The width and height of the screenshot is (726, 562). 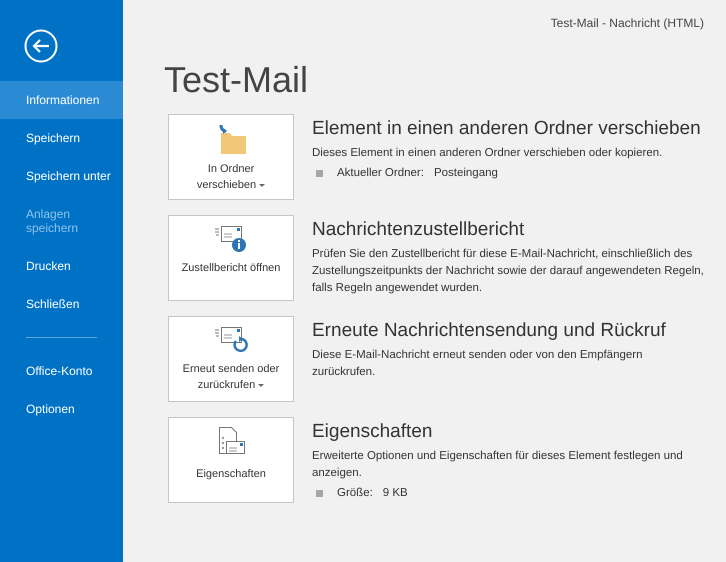 What do you see at coordinates (373, 432) in the screenshot?
I see `section-title: Eigenschaften` at bounding box center [373, 432].